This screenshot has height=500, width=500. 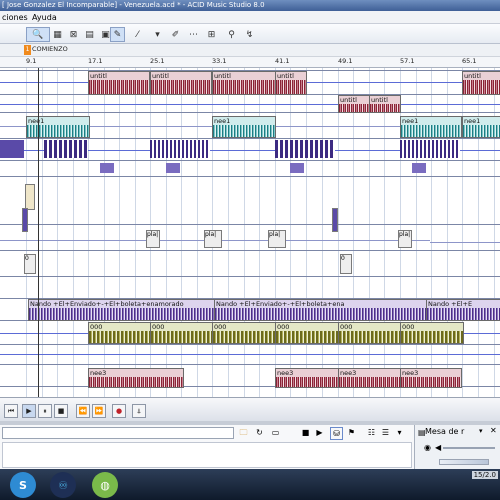 I want to click on volume-slider, so click(x=469, y=448).